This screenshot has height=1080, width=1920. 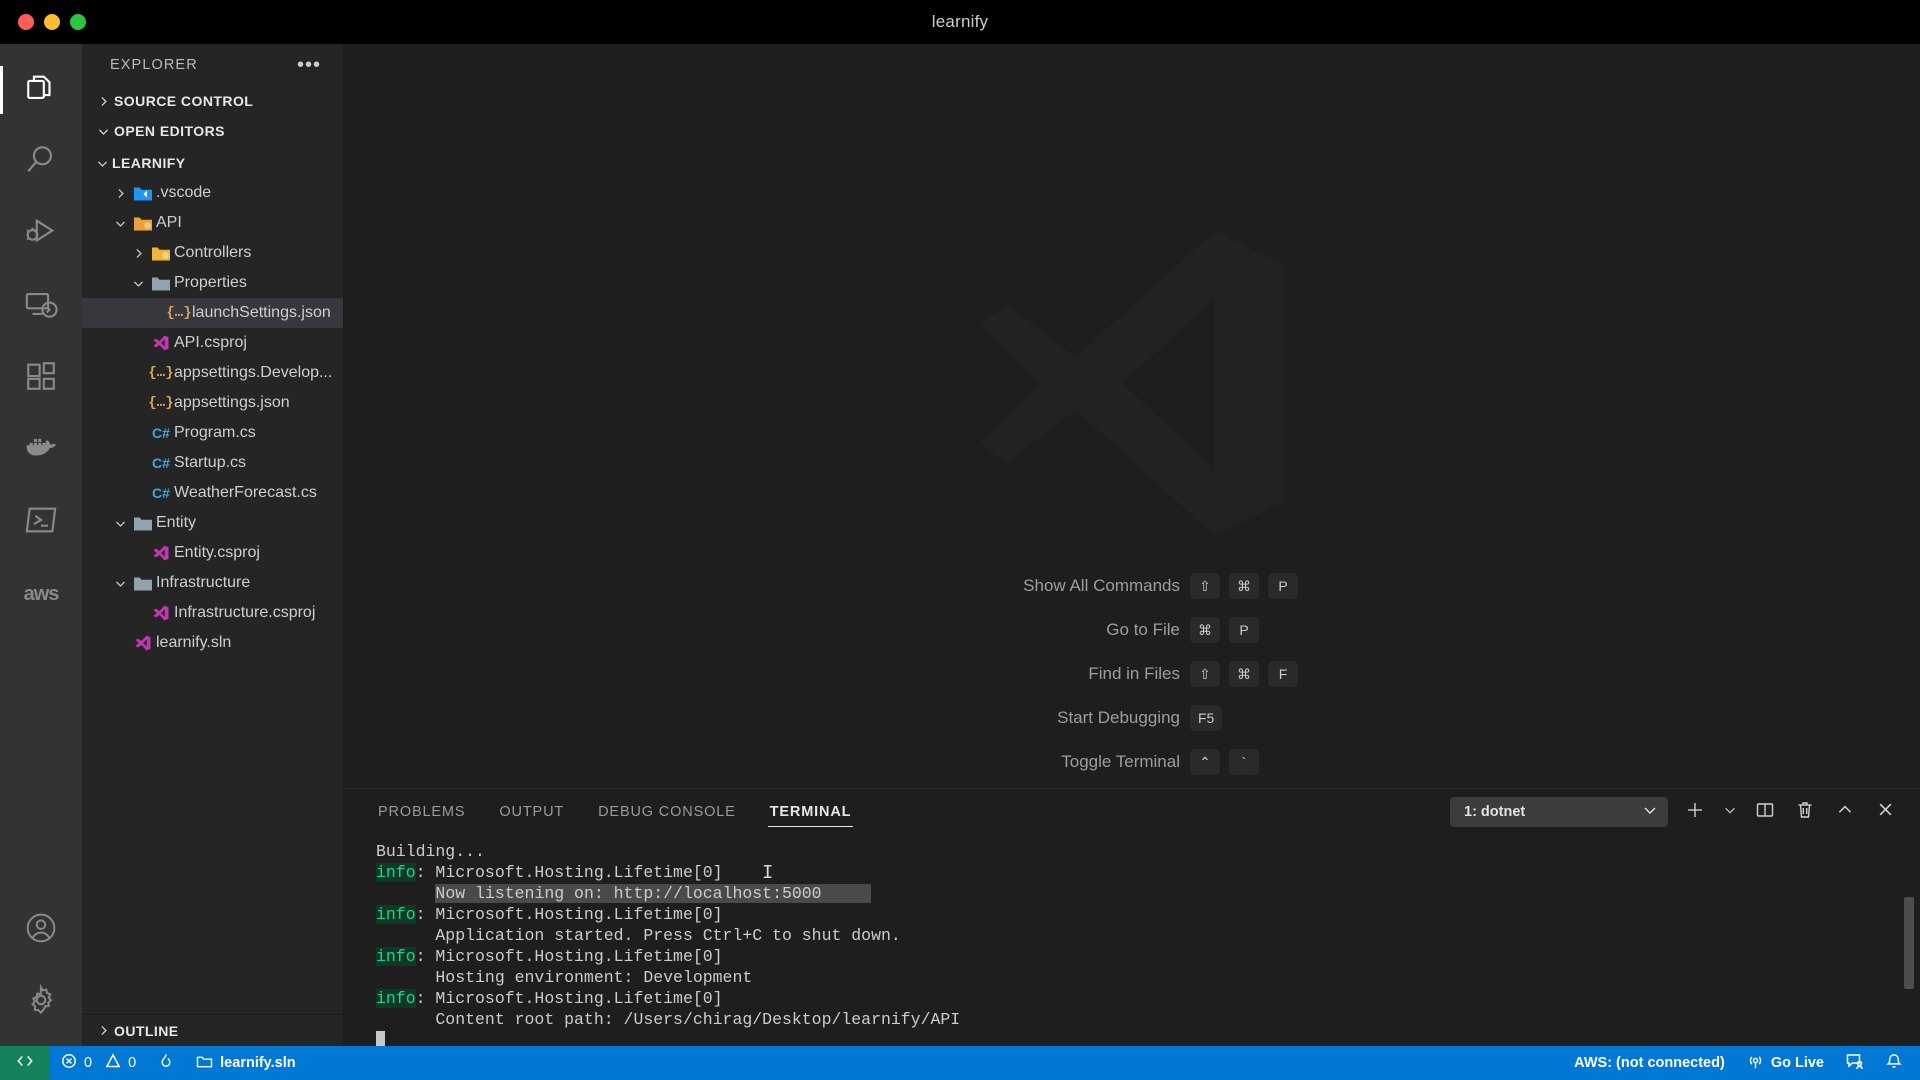 I want to click on csproj-icon, so click(x=143, y=643).